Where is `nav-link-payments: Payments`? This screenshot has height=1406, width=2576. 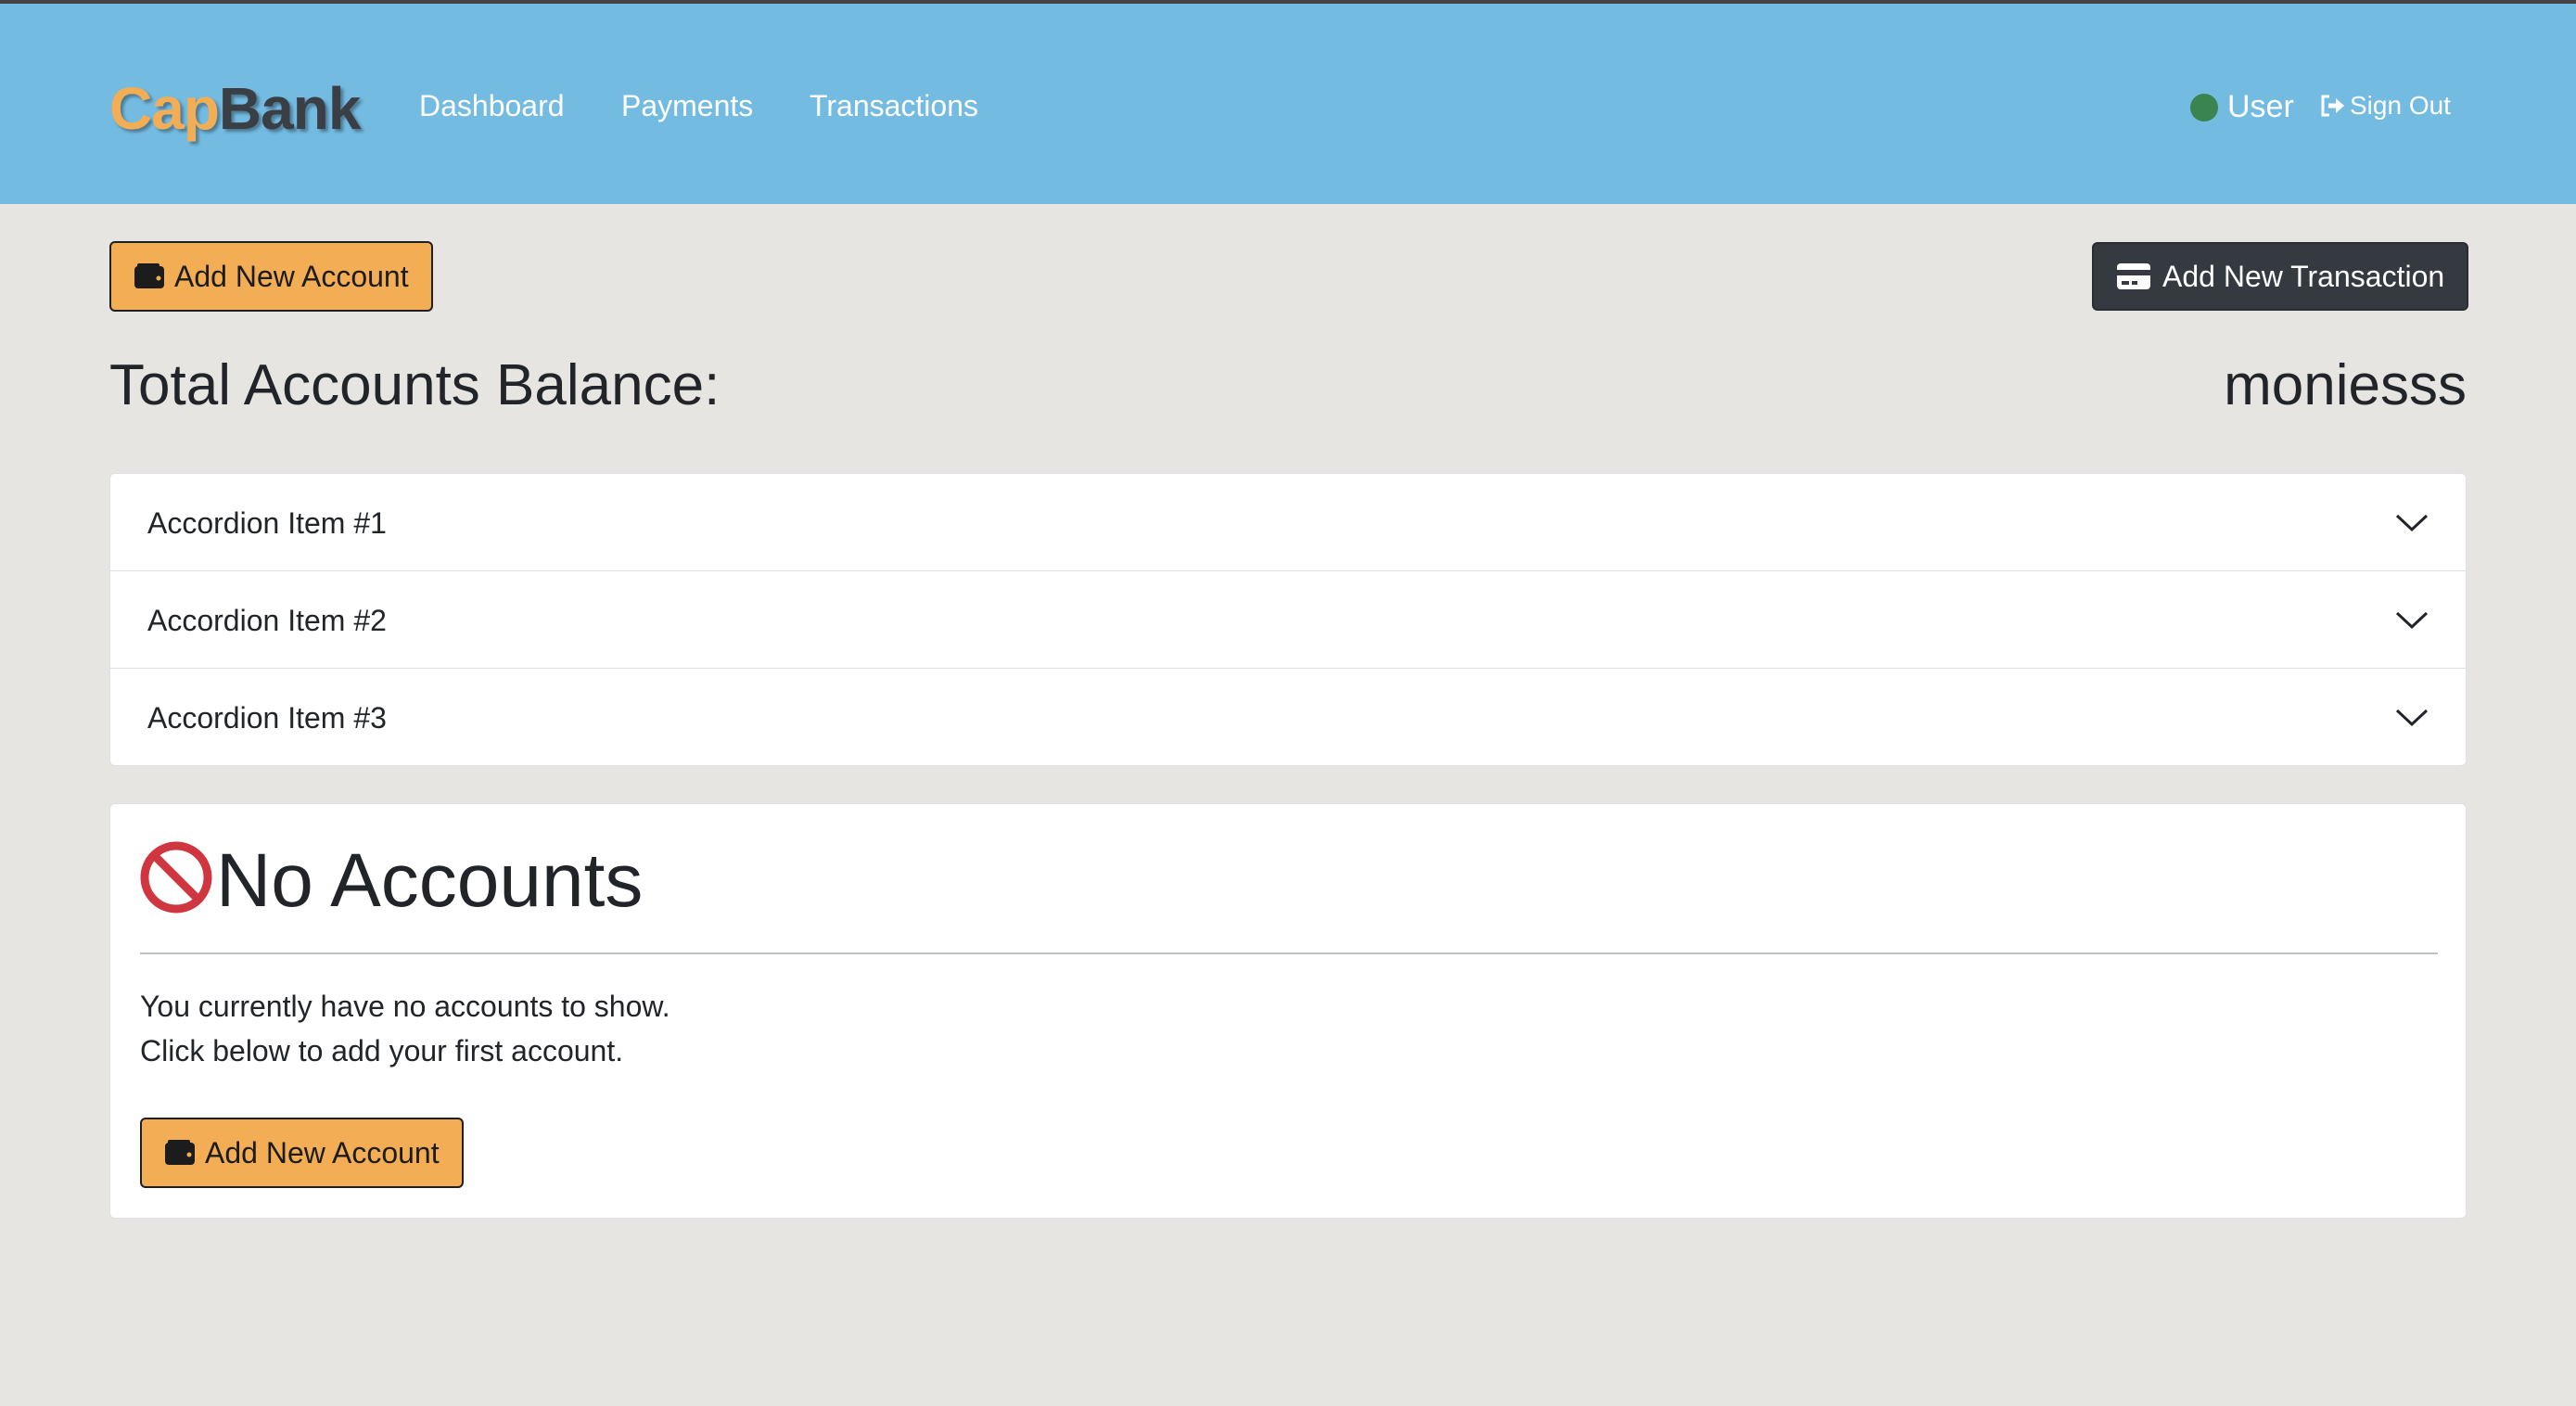
nav-link-payments: Payments is located at coordinates (687, 106).